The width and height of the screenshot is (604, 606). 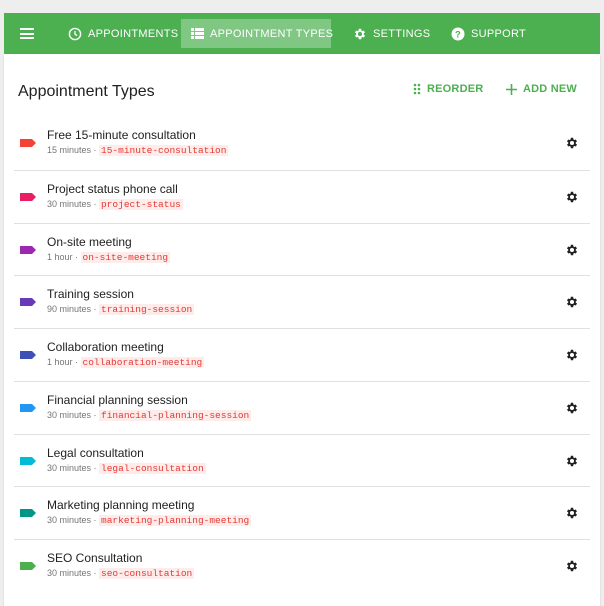 I want to click on appointment-type-details: 30 minutes · seo-consultation, so click(x=121, y=573).